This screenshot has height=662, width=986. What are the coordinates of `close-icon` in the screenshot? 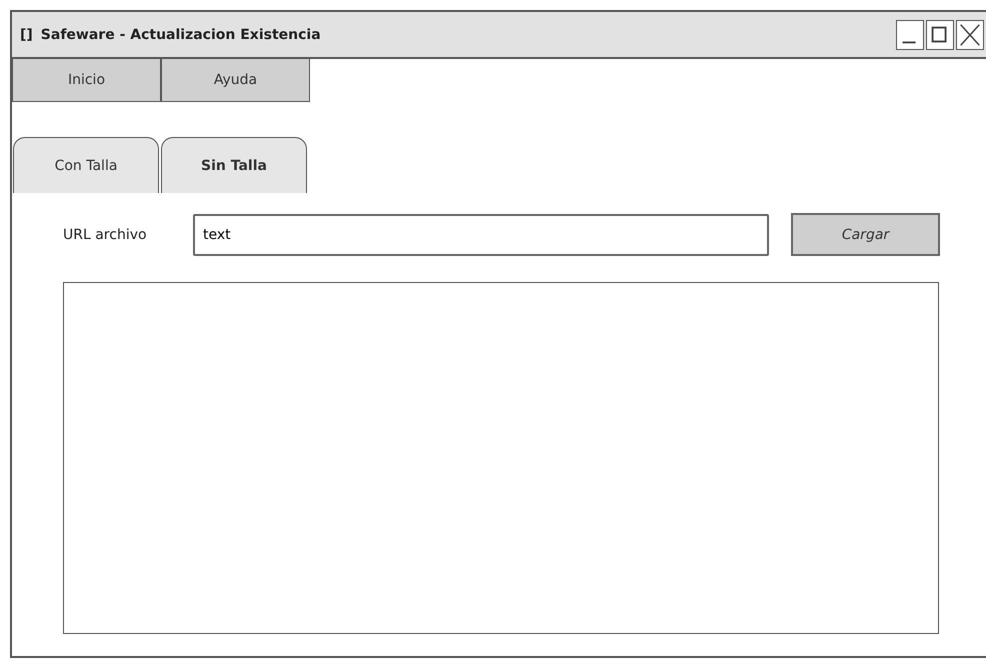 It's located at (970, 35).